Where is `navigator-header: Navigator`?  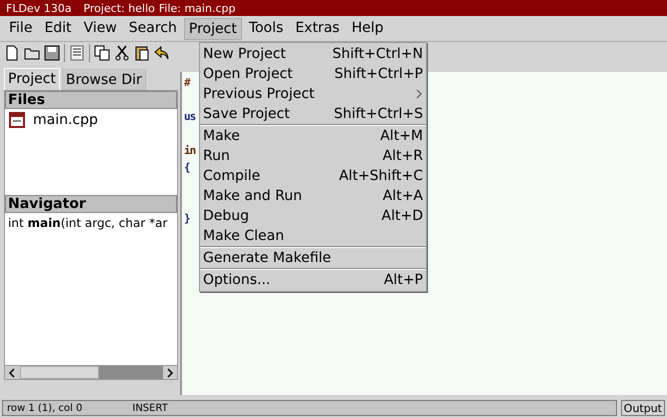
navigator-header: Navigator is located at coordinates (91, 204).